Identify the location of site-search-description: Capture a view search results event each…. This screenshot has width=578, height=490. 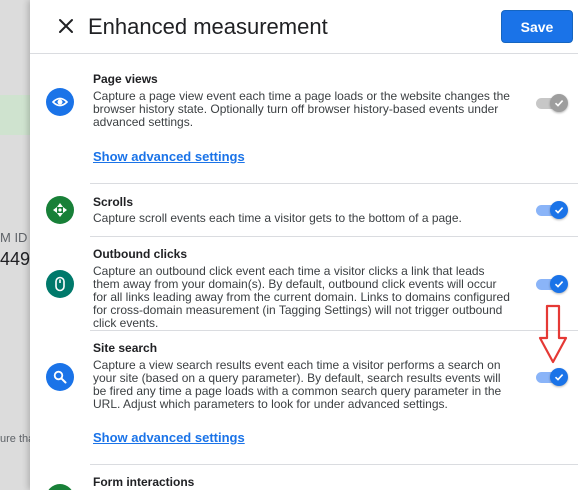
(297, 384).